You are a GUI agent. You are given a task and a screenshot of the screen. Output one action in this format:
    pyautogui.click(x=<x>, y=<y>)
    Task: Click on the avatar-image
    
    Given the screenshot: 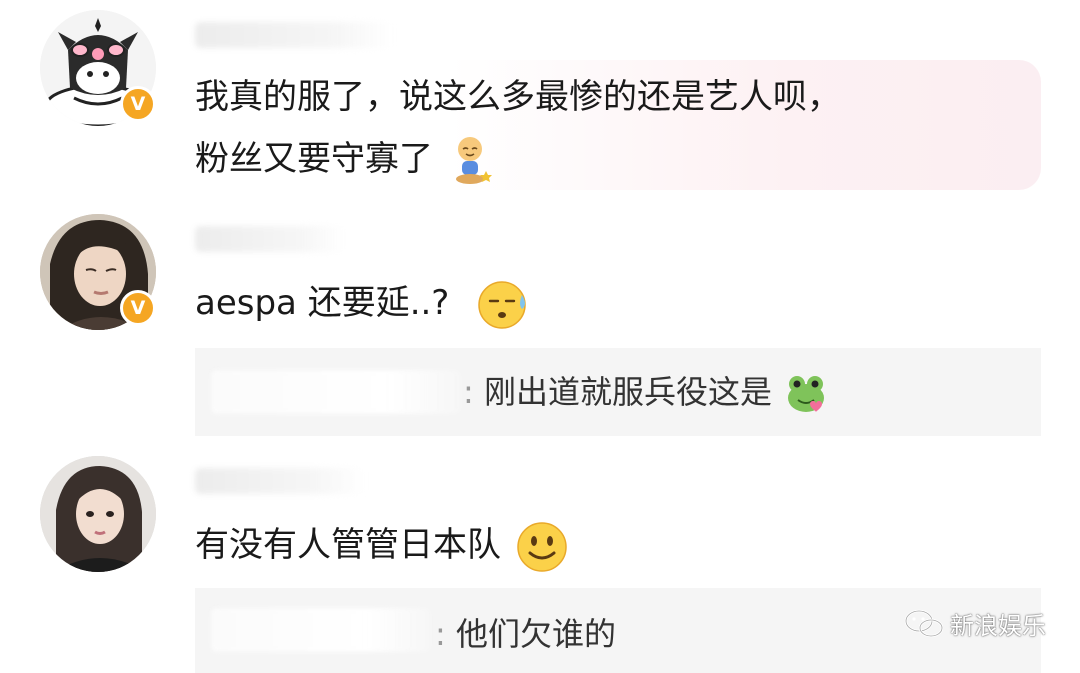 What is the action you would take?
    pyautogui.click(x=98, y=514)
    